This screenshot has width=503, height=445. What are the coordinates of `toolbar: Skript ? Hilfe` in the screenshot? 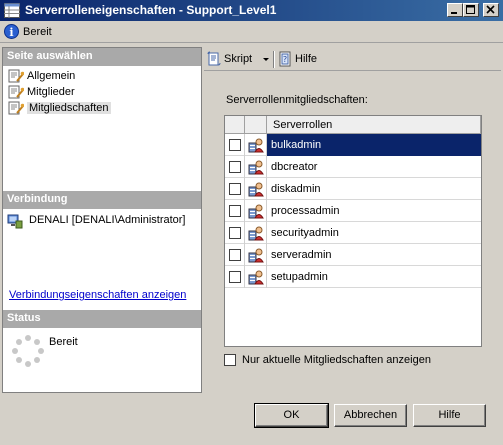 It's located at (352, 59).